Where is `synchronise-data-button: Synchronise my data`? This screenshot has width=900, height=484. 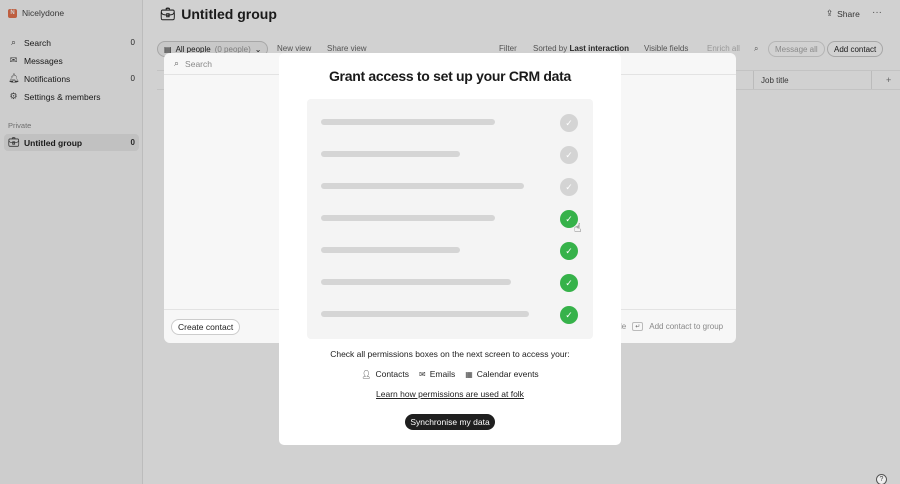
synchronise-data-button: Synchronise my data is located at coordinates (450, 422).